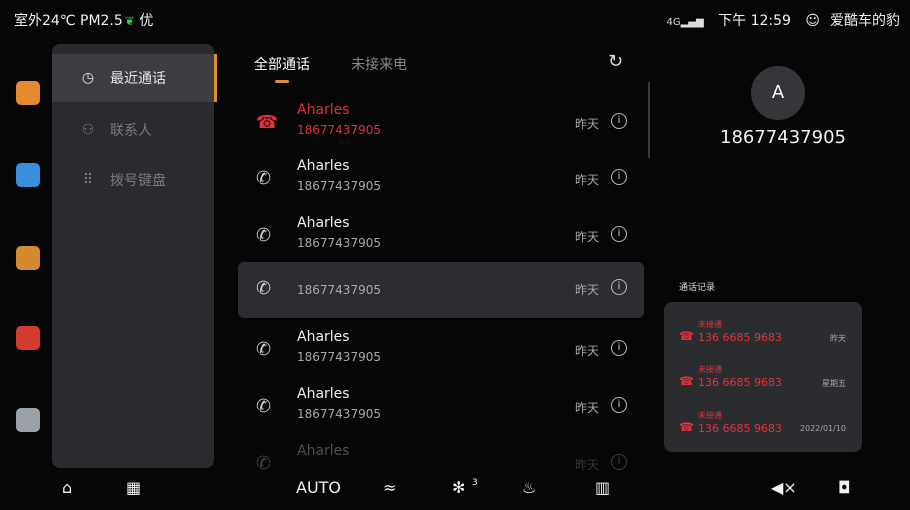 The image size is (910, 510). What do you see at coordinates (441, 124) in the screenshot?
I see `call-row: ☎ Aharles 18677437905 昨天 i` at bounding box center [441, 124].